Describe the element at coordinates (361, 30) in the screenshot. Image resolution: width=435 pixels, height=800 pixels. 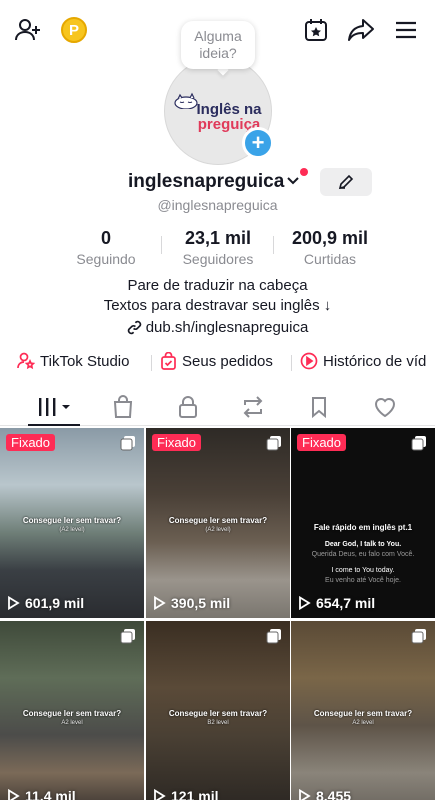
I see `share-icon` at that location.